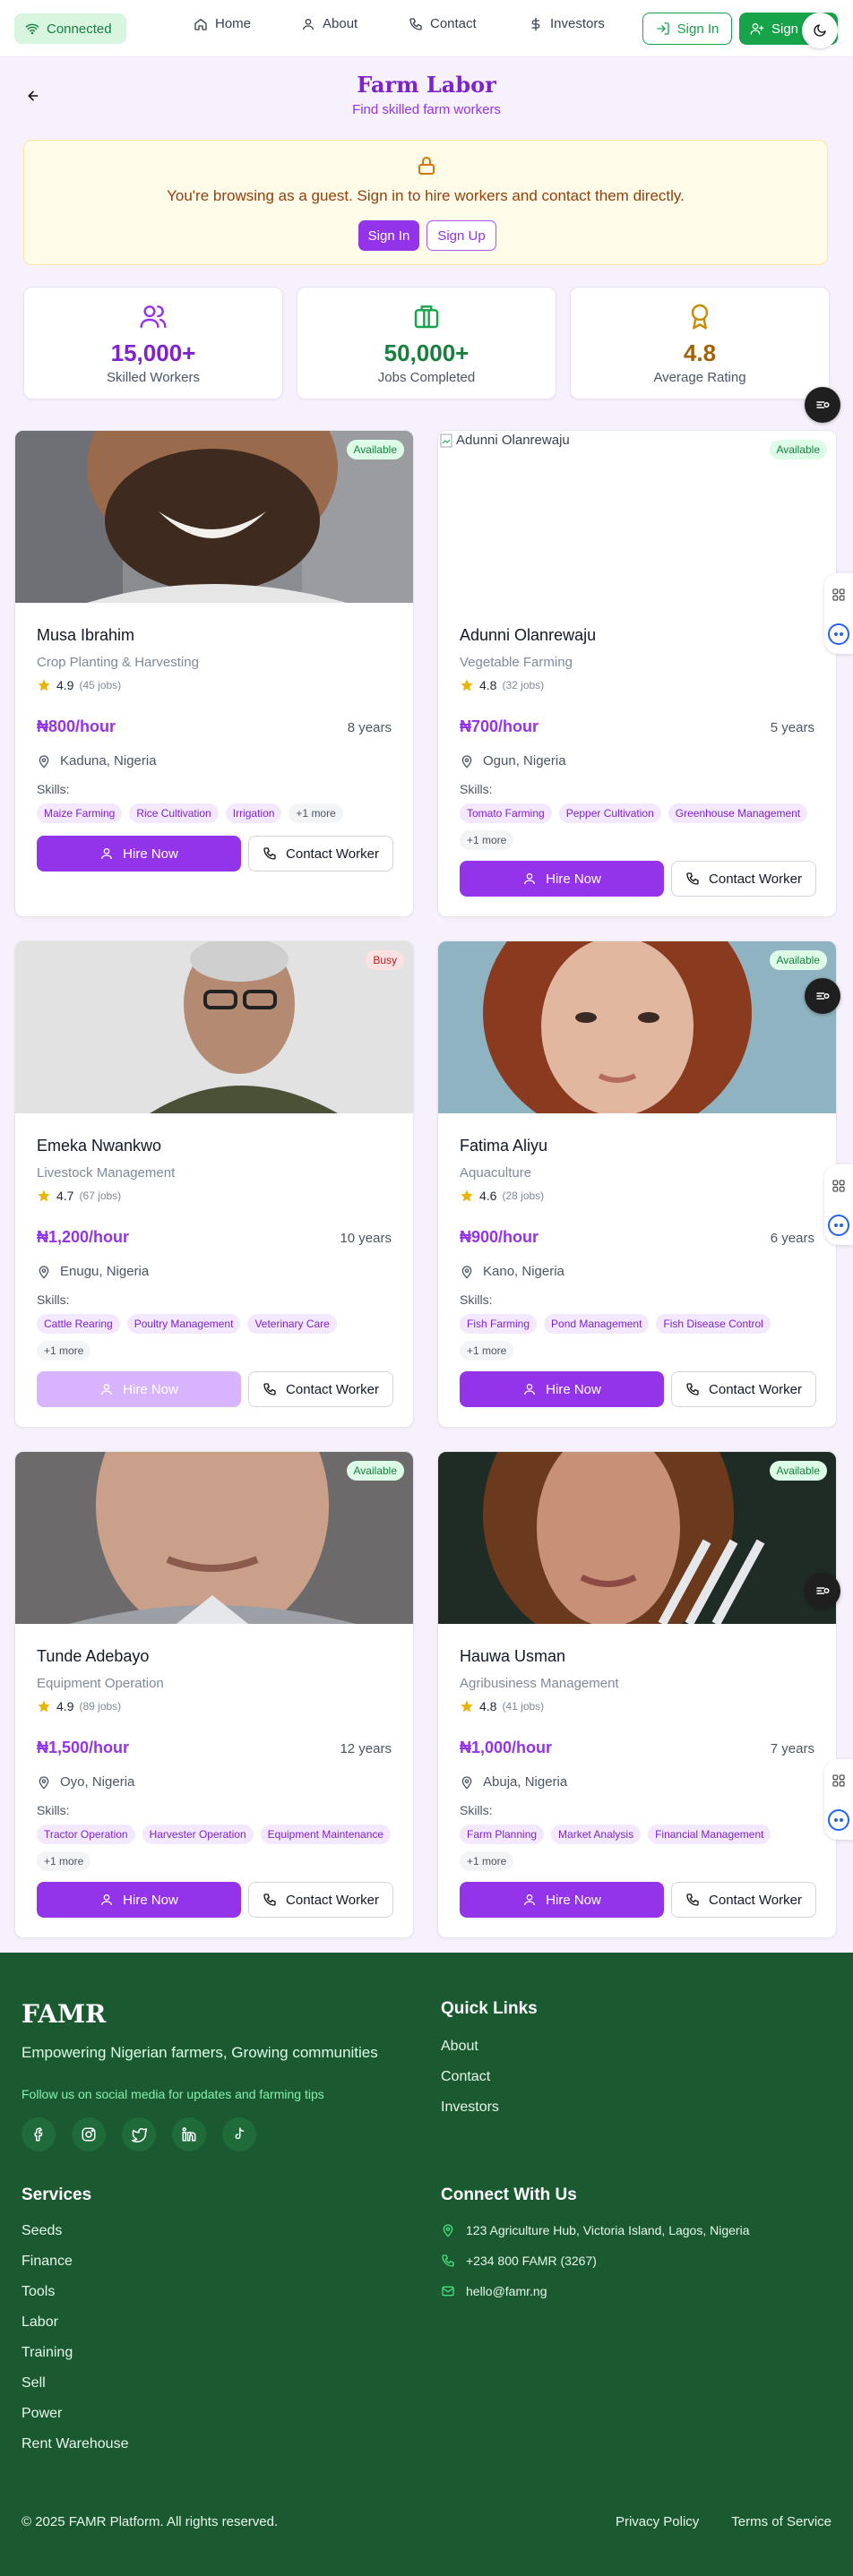 The image size is (853, 2576). What do you see at coordinates (99, 1146) in the screenshot?
I see `worker-name: Emeka Nwankwo` at bounding box center [99, 1146].